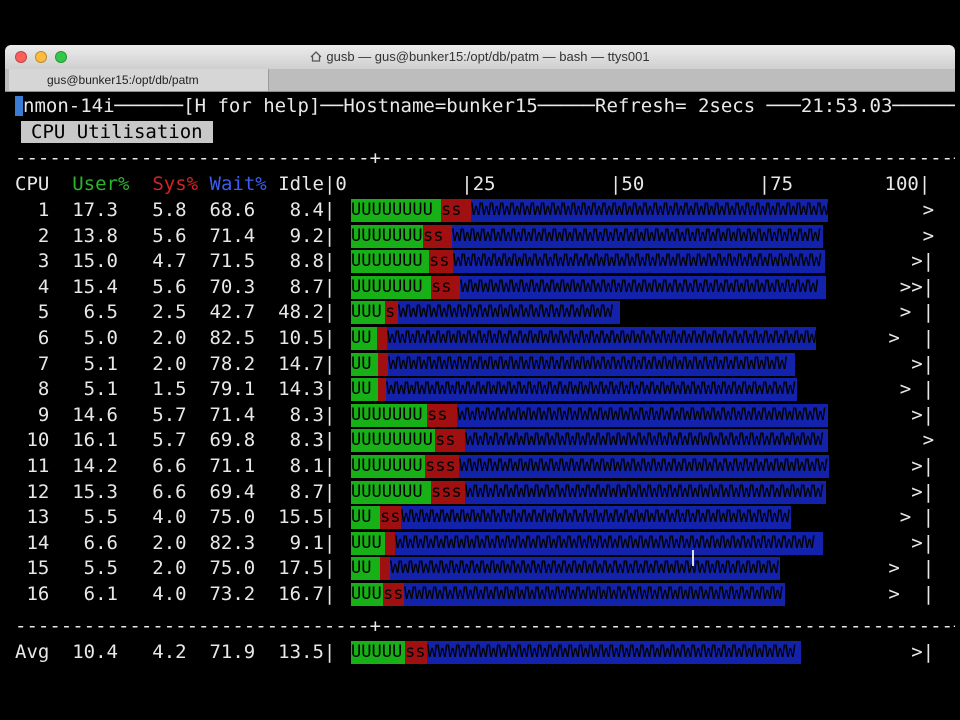 The width and height of the screenshot is (960, 720). Describe the element at coordinates (252, 106) in the screenshot. I see `help-hint: [H for help]` at that location.